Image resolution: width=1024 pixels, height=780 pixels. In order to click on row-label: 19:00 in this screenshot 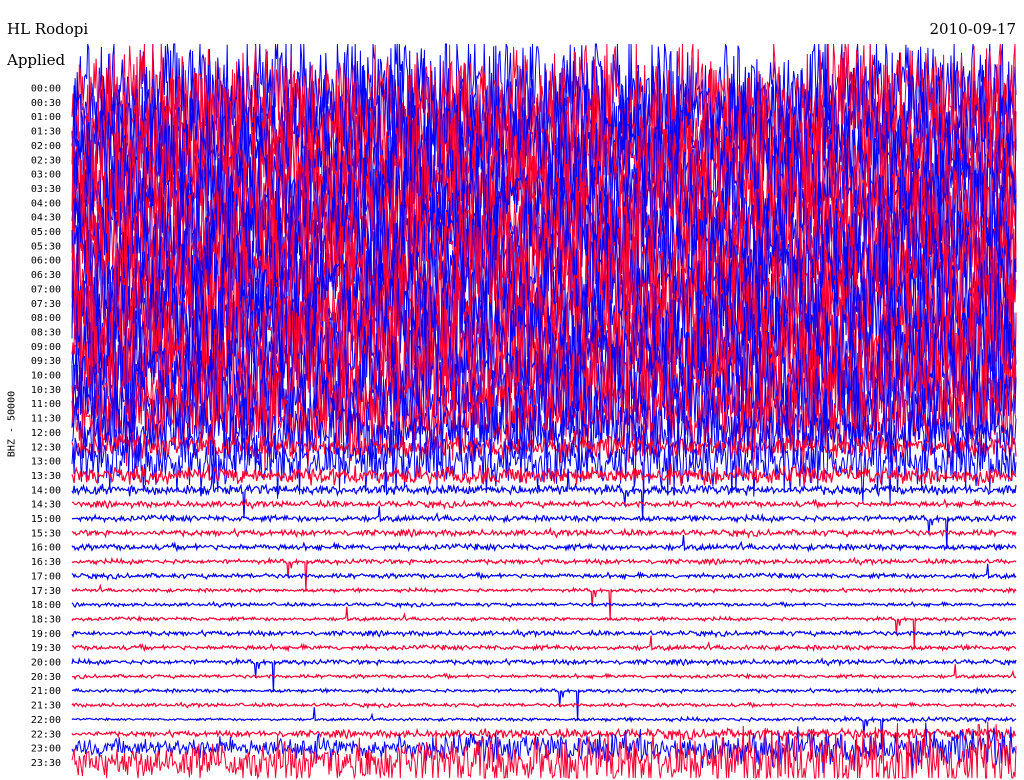, I will do `click(46, 634)`.